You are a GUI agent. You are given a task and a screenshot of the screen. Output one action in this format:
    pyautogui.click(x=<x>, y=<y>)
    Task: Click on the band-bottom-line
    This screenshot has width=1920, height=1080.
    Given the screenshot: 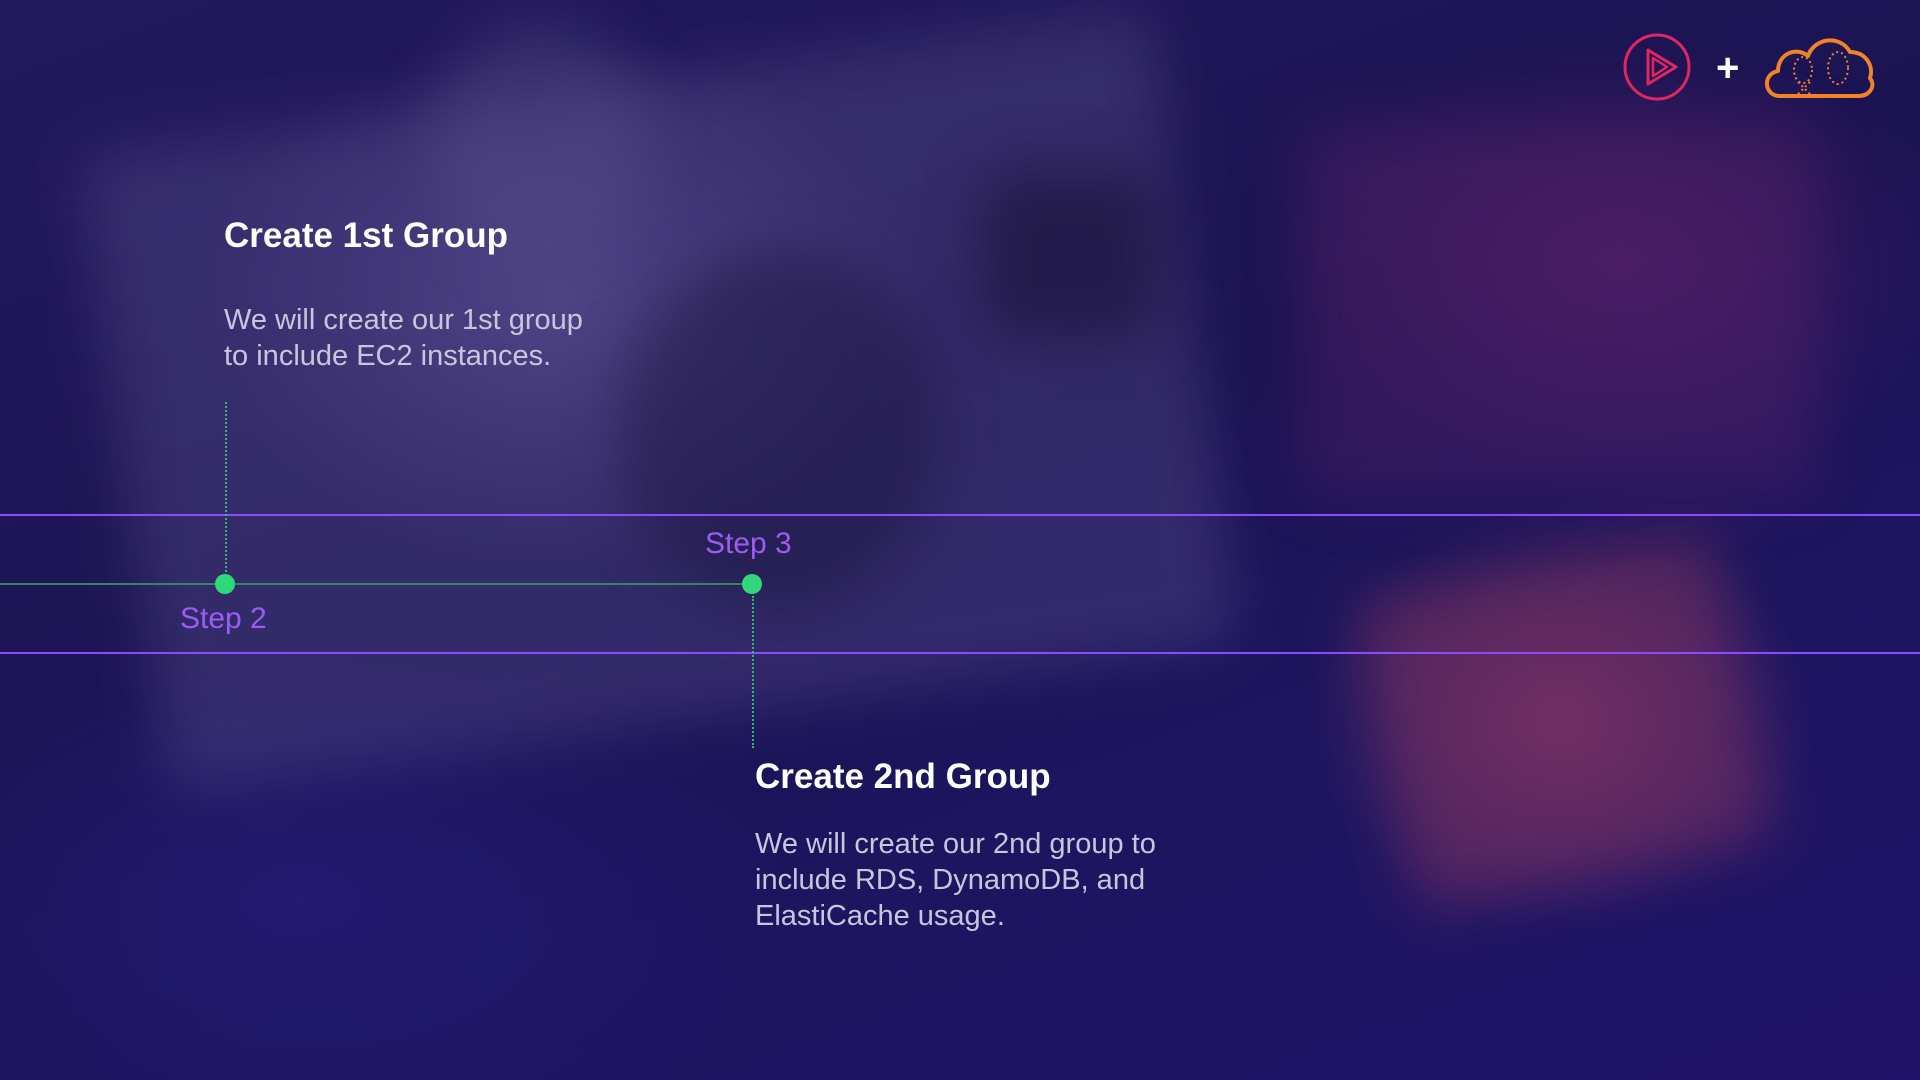 What is the action you would take?
    pyautogui.click(x=960, y=653)
    